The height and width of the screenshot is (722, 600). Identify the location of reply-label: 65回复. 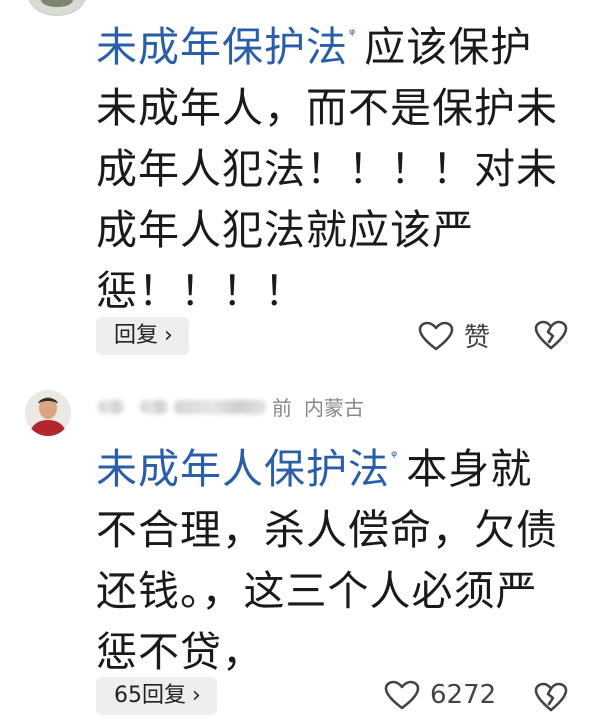
(150, 695).